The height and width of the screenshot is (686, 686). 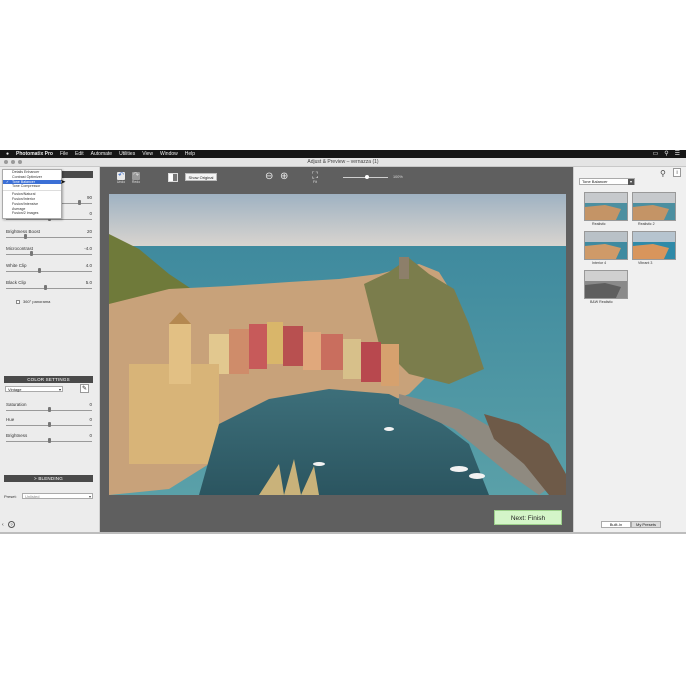 I want to click on undo-icon: ↶, so click(x=121, y=176).